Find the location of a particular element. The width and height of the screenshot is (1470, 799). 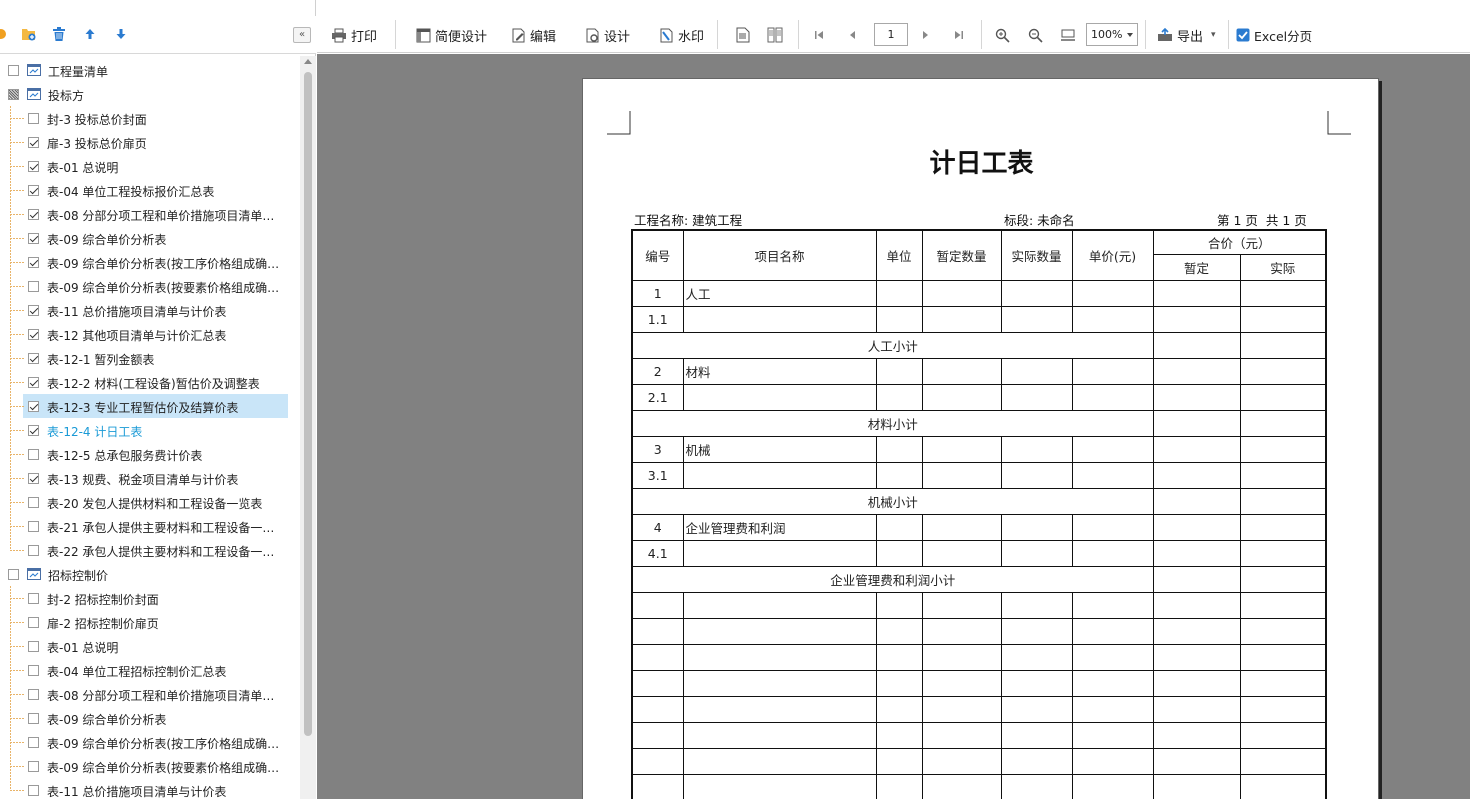

prev-page-button is located at coordinates (854, 35).